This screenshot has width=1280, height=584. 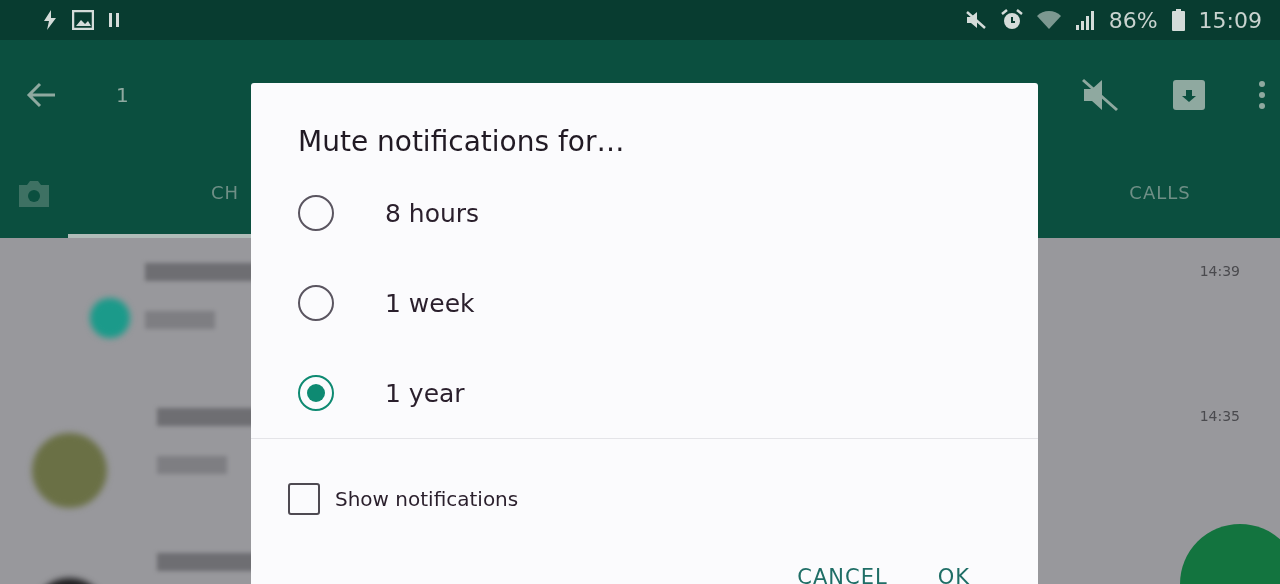 What do you see at coordinates (1230, 20) in the screenshot?
I see `clock-time: 15:09` at bounding box center [1230, 20].